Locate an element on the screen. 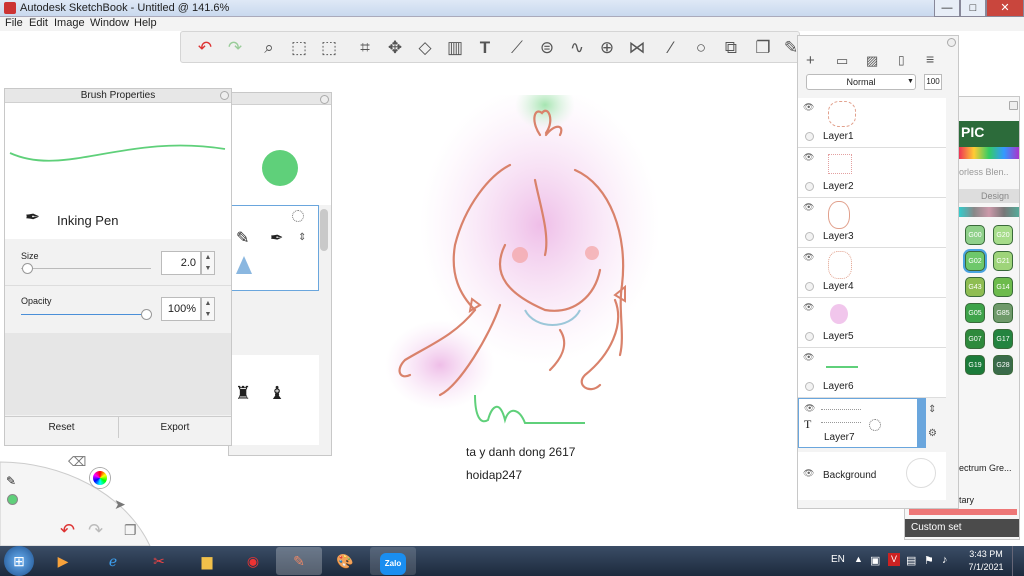  ruler-icon: ⟋ is located at coordinates (517, 48).